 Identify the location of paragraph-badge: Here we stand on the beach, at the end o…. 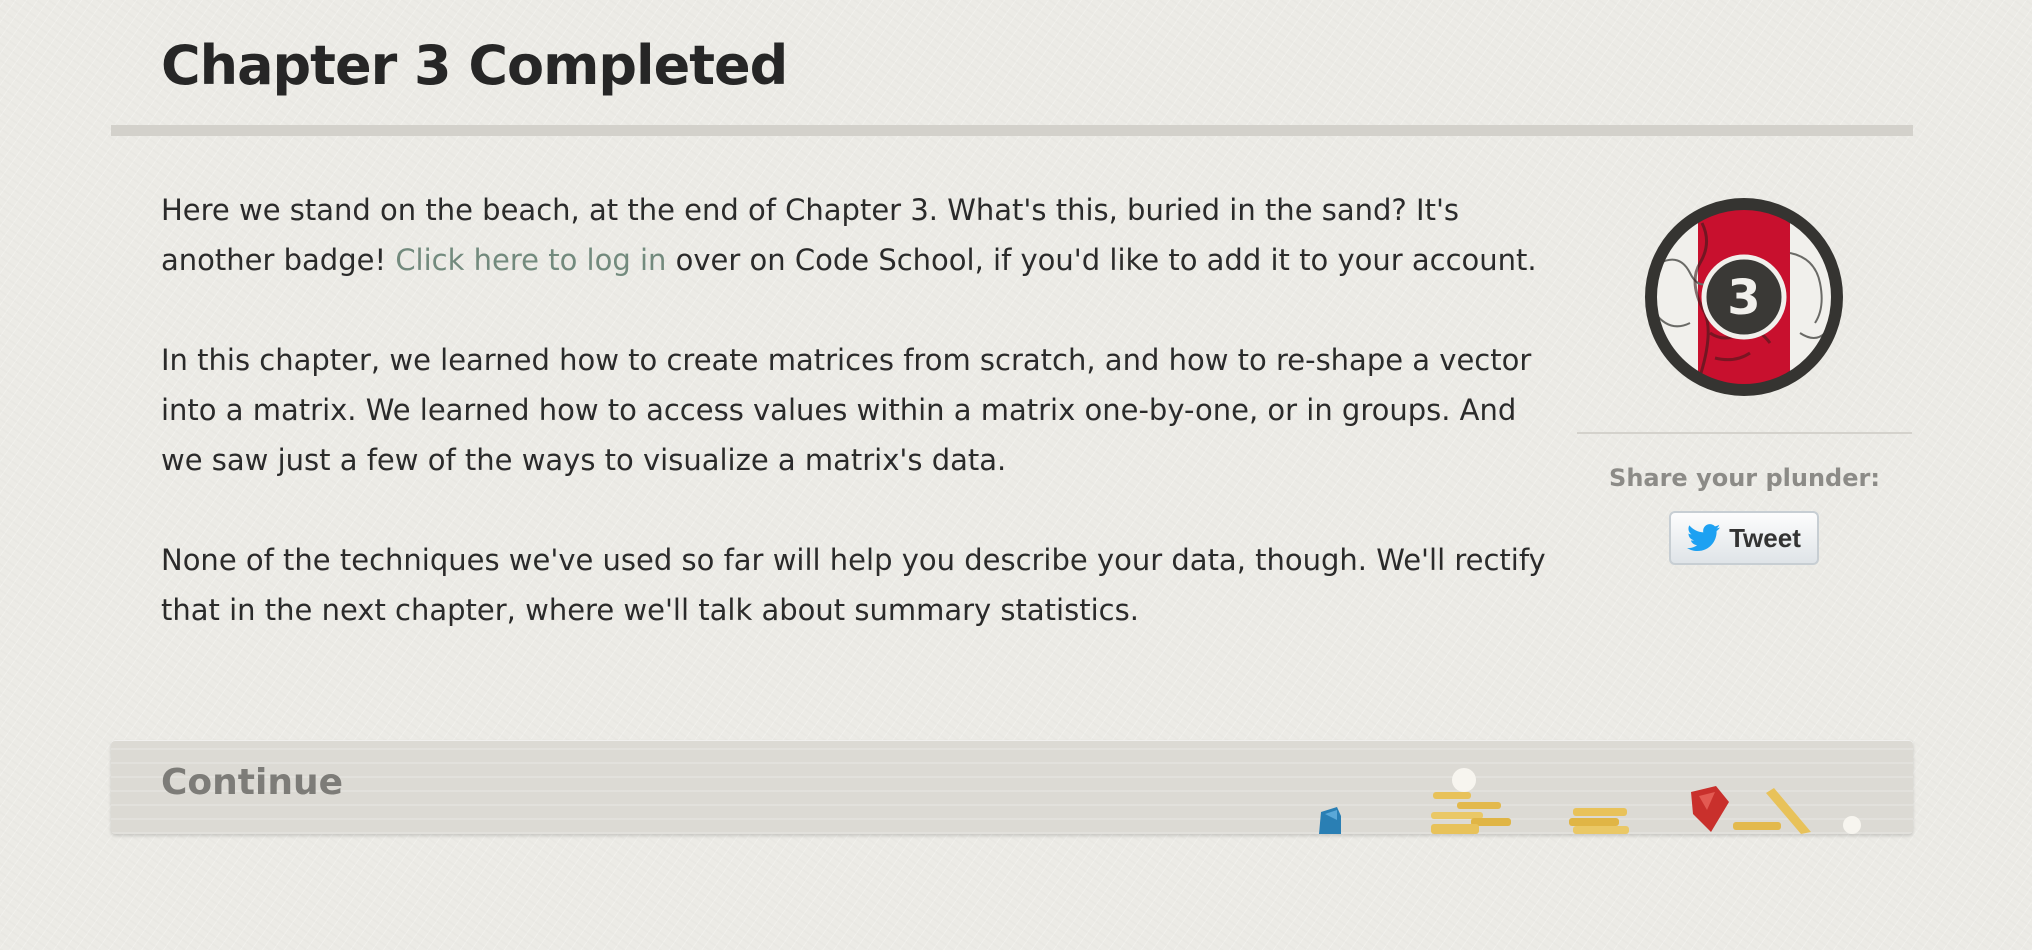
(858, 235).